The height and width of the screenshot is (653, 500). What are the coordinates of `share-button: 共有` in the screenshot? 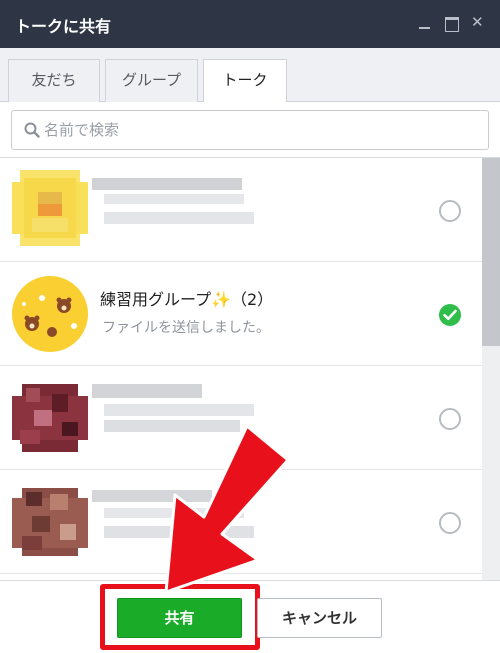 It's located at (179, 618).